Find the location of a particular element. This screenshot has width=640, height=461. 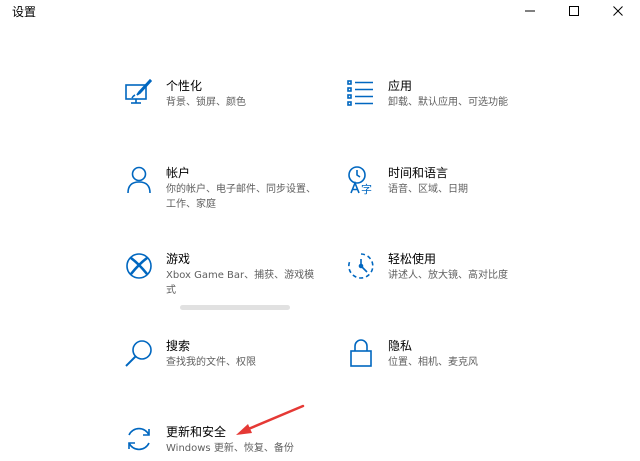

window-controls is located at coordinates (574, 11).